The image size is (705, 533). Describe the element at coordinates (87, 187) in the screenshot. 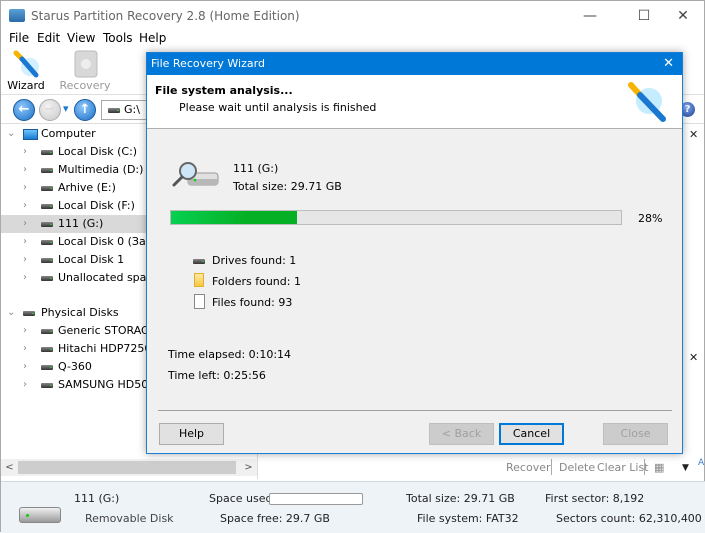

I see `tree-label: Arhive (E:)` at that location.